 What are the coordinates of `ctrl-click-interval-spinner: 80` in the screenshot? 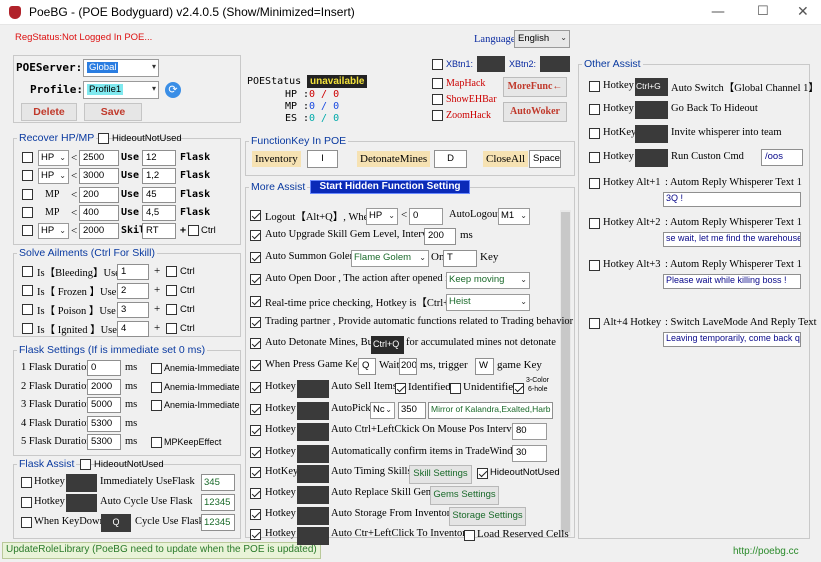 It's located at (529, 431).